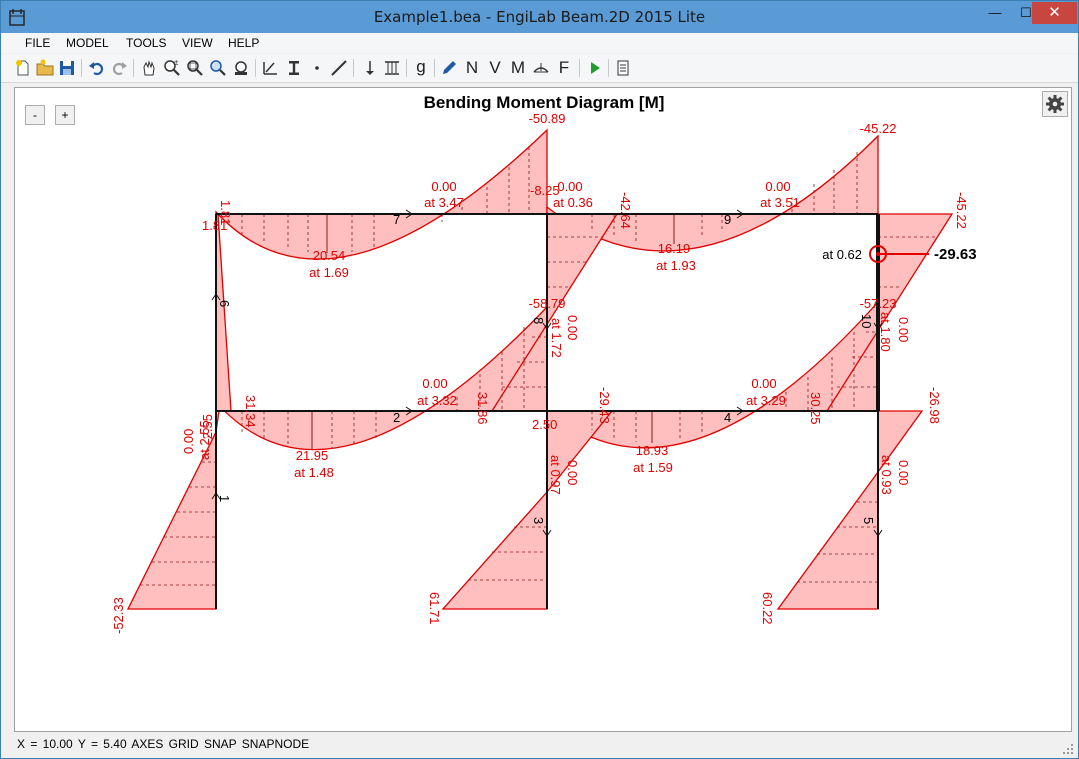 This screenshot has height=759, width=1079. I want to click on label-m4-zero-at: at 3.29, so click(766, 400).